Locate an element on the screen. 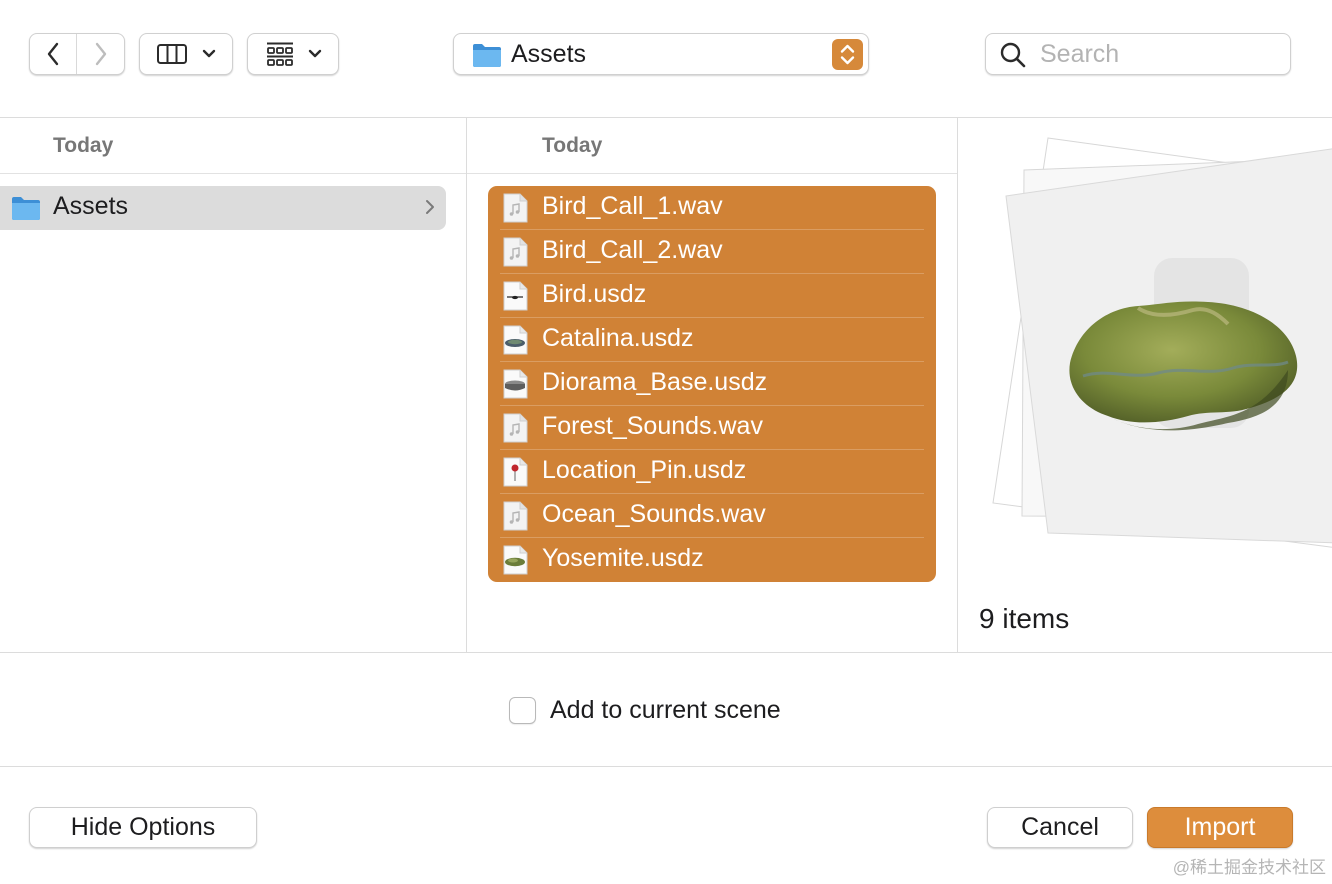 The image size is (1332, 884). folder-row-assets: Assets is located at coordinates (223, 208).